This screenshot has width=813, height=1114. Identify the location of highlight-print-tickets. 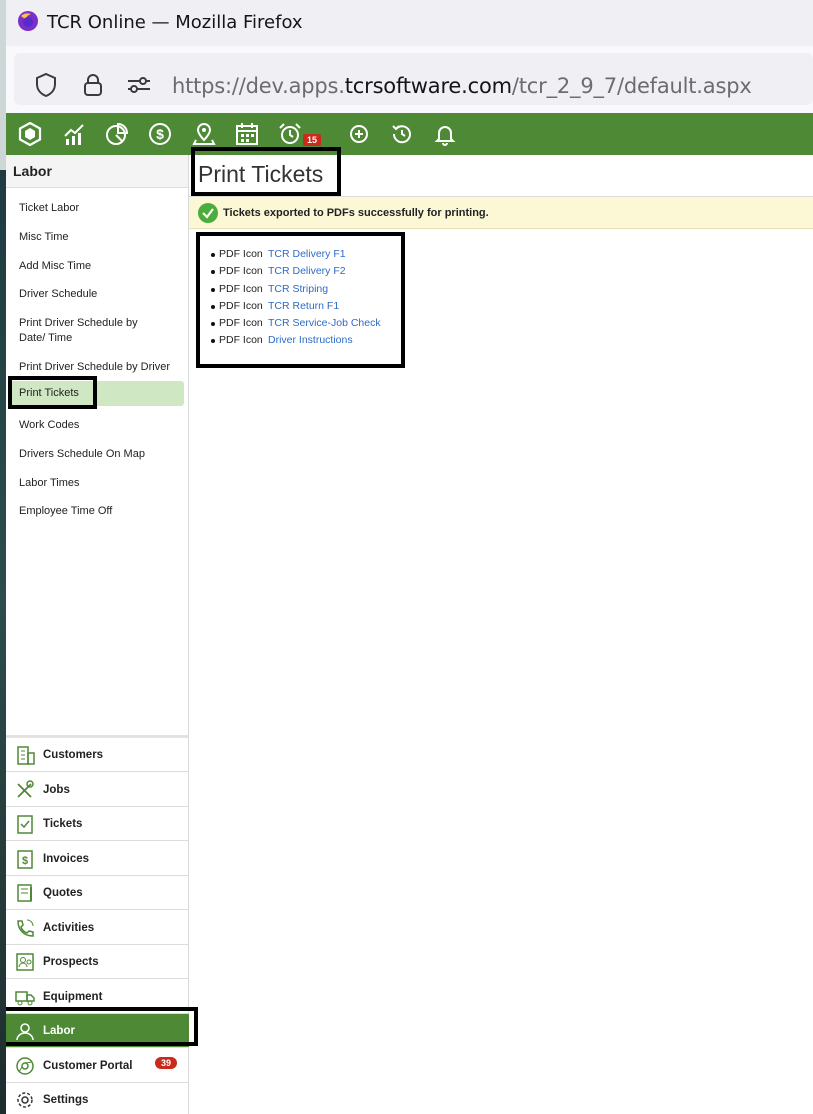
(52, 392).